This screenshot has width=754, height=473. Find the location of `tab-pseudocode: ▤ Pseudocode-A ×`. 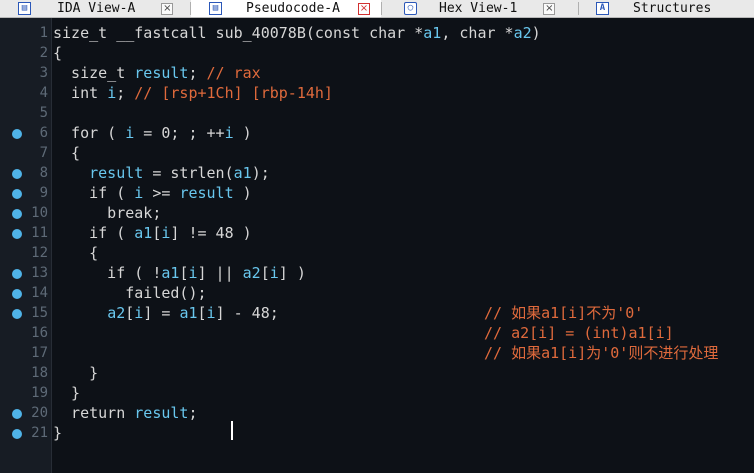

tab-pseudocode: ▤ Pseudocode-A × is located at coordinates (286, 8).